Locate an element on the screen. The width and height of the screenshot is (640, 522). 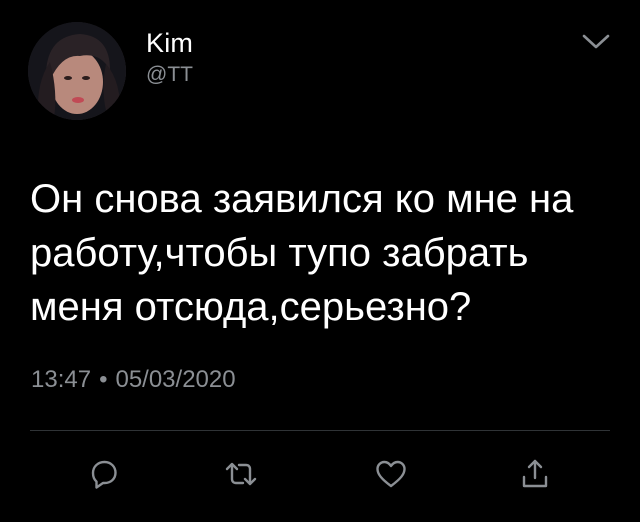
like-icon is located at coordinates (391, 474).